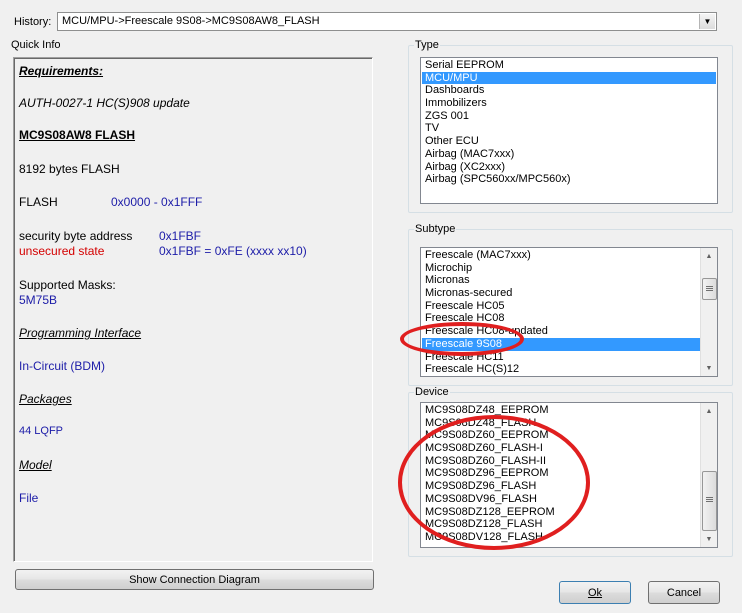 This screenshot has height=613, width=742. I want to click on type-label: Type, so click(427, 45).